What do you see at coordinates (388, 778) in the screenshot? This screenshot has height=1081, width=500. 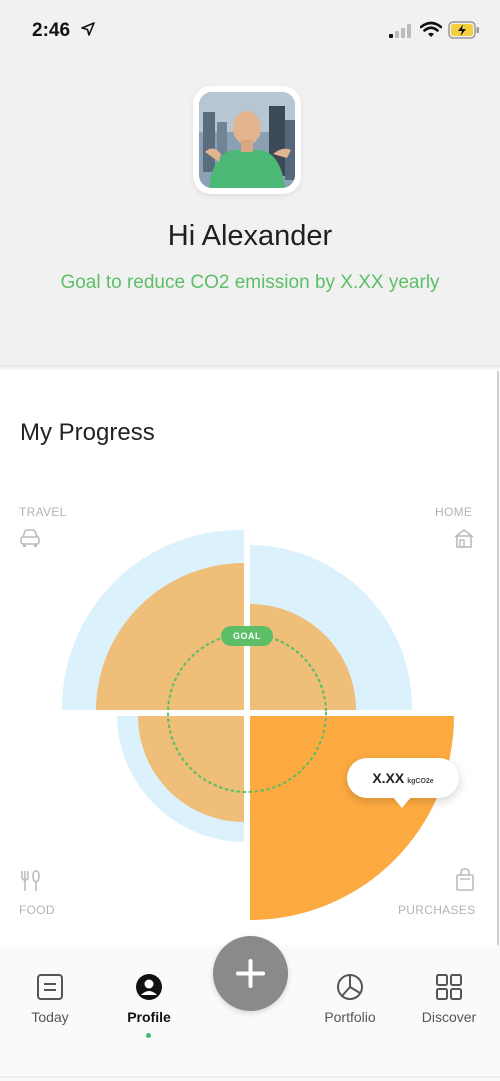 I see `value-number: X.XX` at bounding box center [388, 778].